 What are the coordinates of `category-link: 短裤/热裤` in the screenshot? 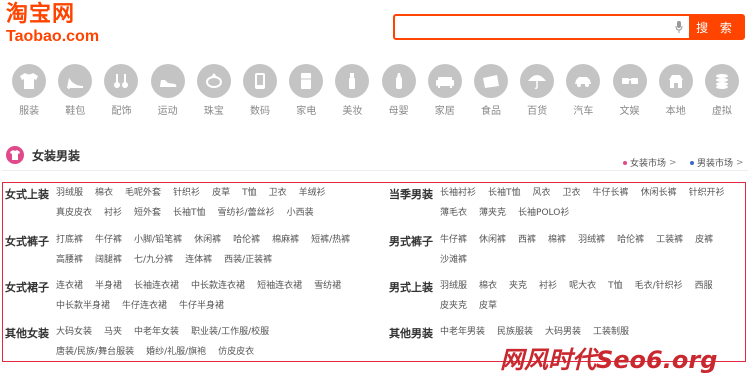 It's located at (330, 240).